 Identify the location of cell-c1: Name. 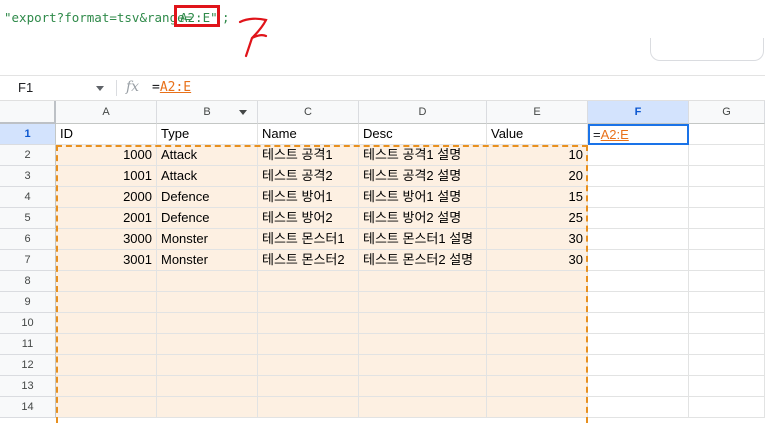
(308, 134).